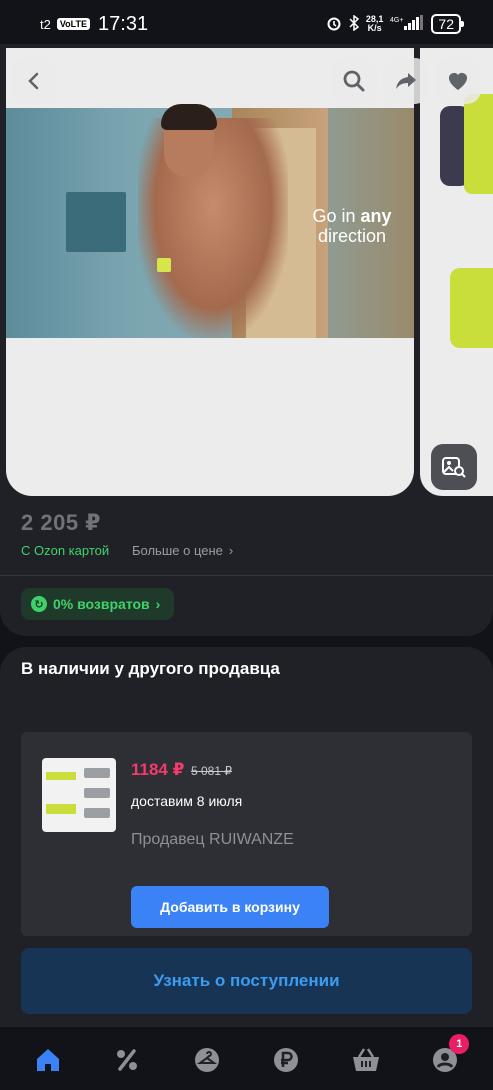 The width and height of the screenshot is (493, 1090). I want to click on share-button, so click(406, 81).